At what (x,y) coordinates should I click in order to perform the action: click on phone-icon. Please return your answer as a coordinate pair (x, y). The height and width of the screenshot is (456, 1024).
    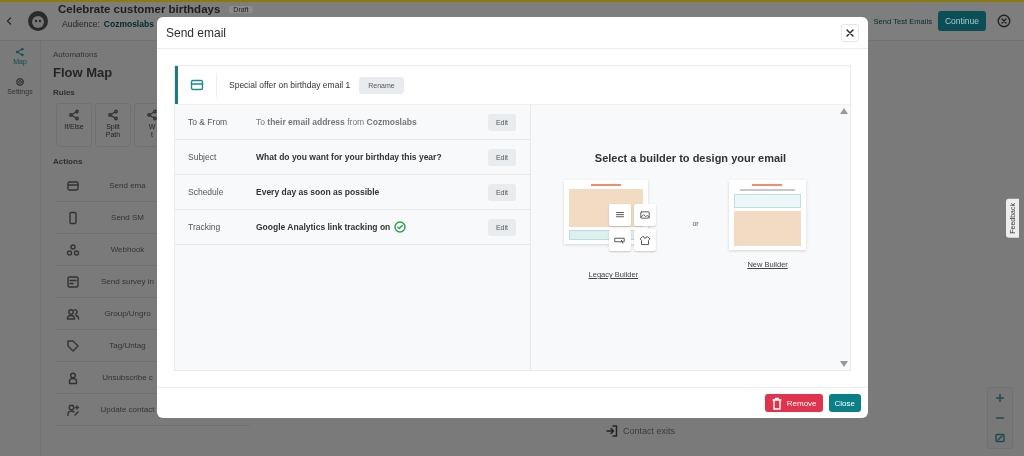
    Looking at the image, I should click on (73, 217).